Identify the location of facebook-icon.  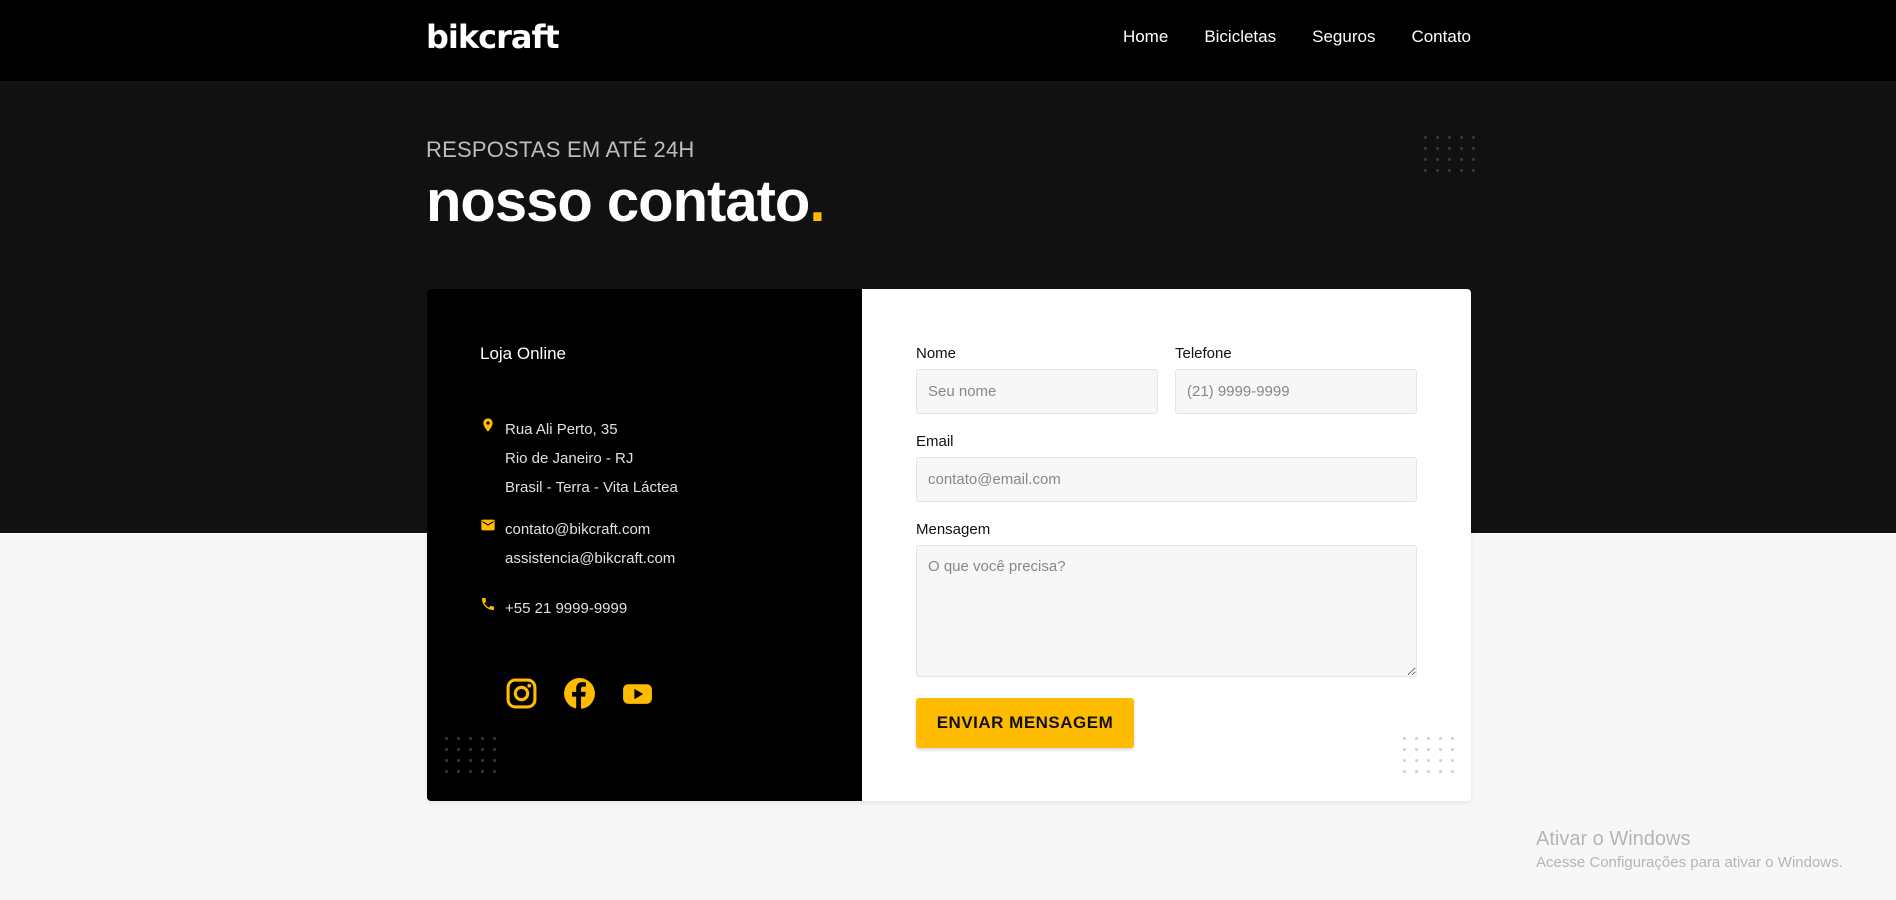
(579, 693).